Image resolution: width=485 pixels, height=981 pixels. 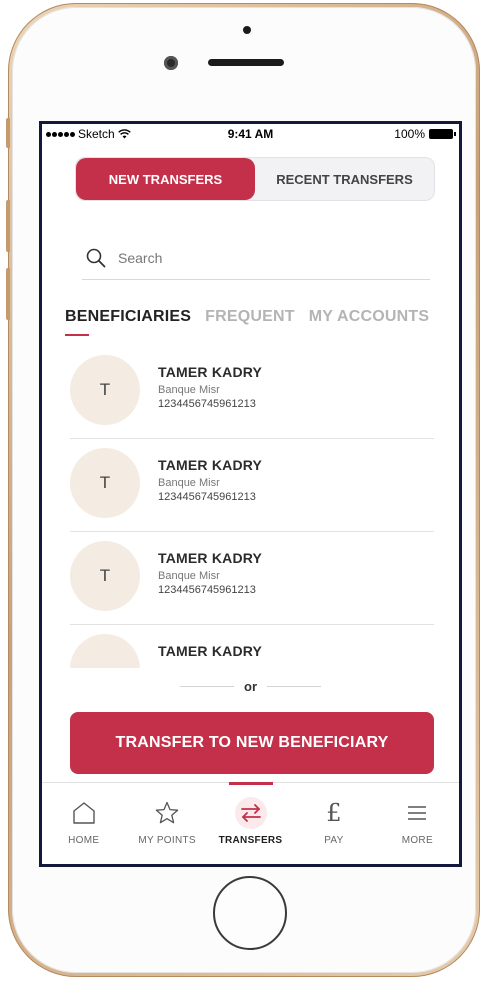 What do you see at coordinates (369, 317) in the screenshot?
I see `tab-my-accounts: MY ACCOUNTS` at bounding box center [369, 317].